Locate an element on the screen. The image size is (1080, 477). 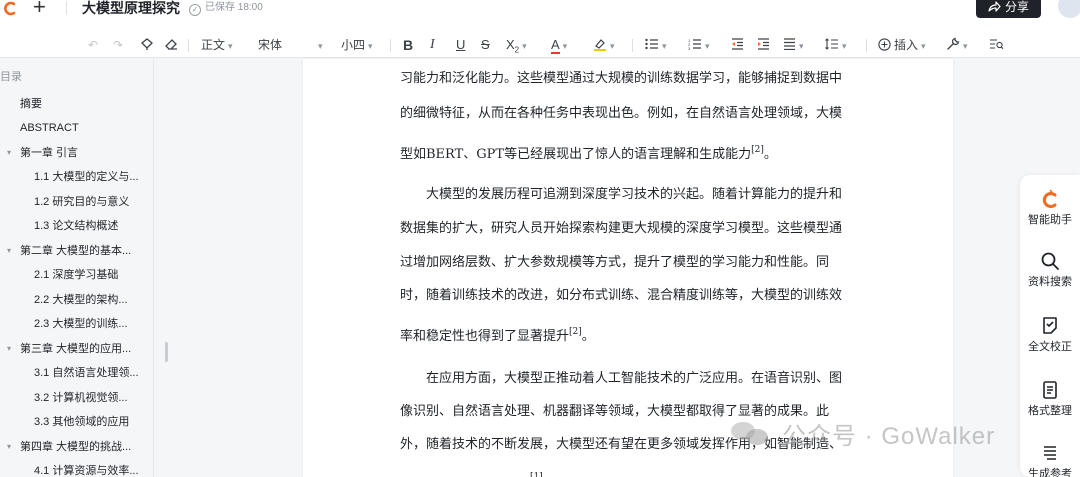
numbered-list-icon: 1 2 3 ▾ is located at coordinates (699, 45).